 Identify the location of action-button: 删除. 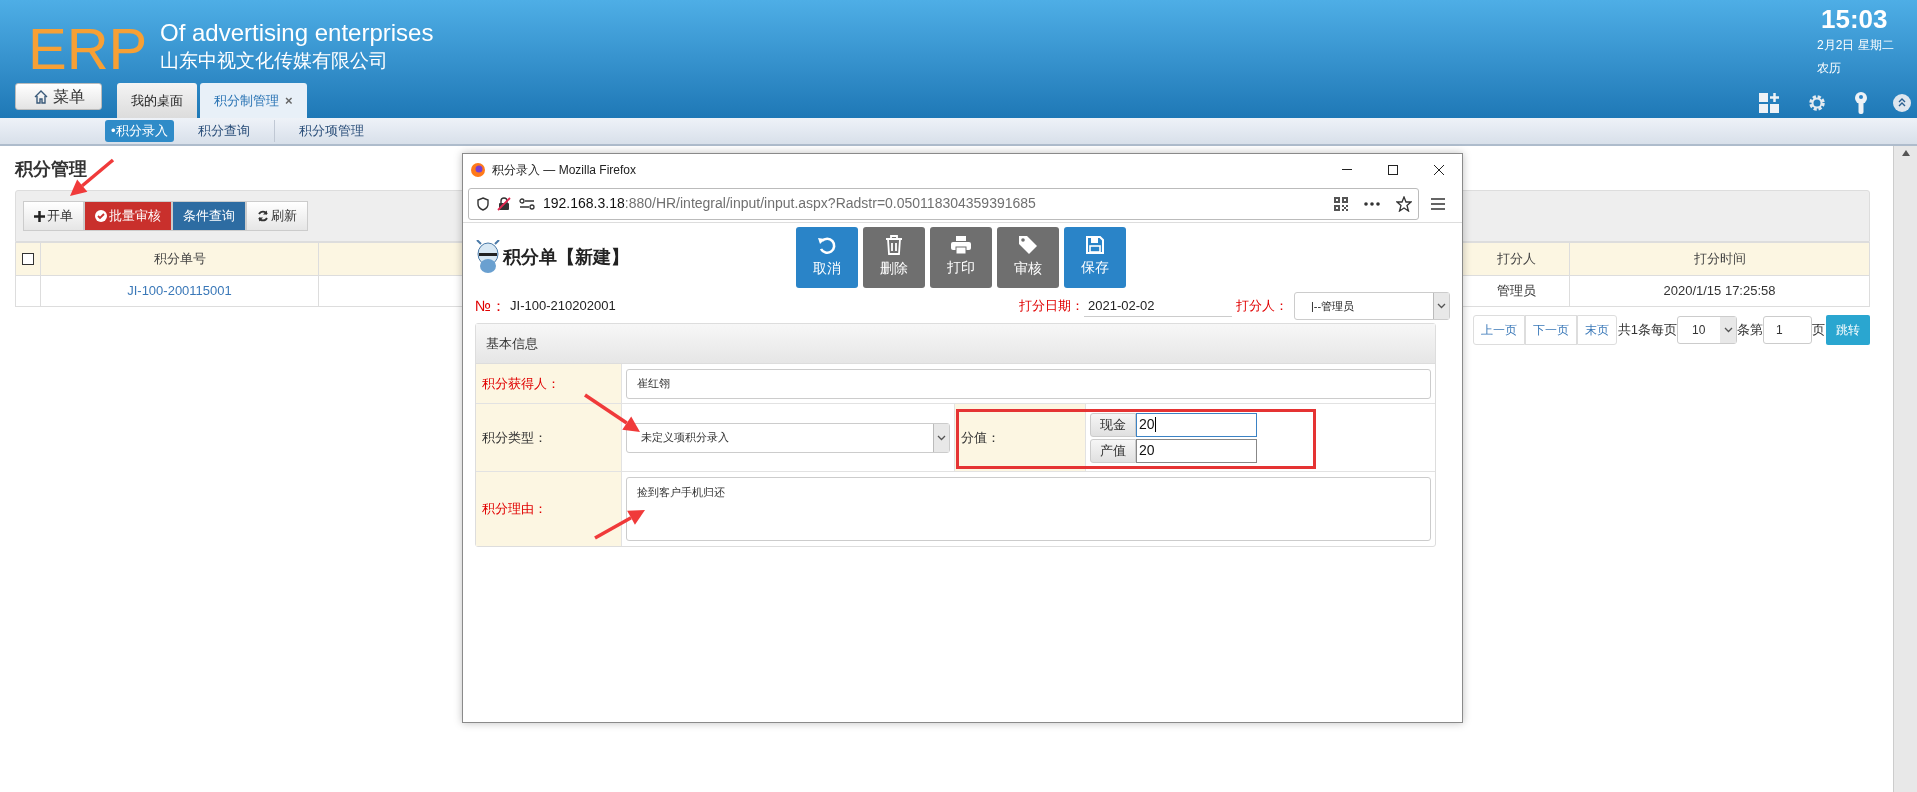
(894, 257).